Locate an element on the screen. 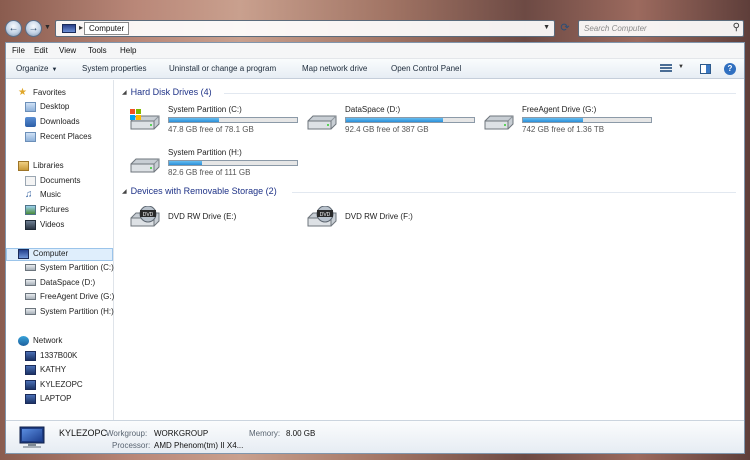 This screenshot has height=460, width=750. nav-label: DataSpace (D:) is located at coordinates (68, 282).